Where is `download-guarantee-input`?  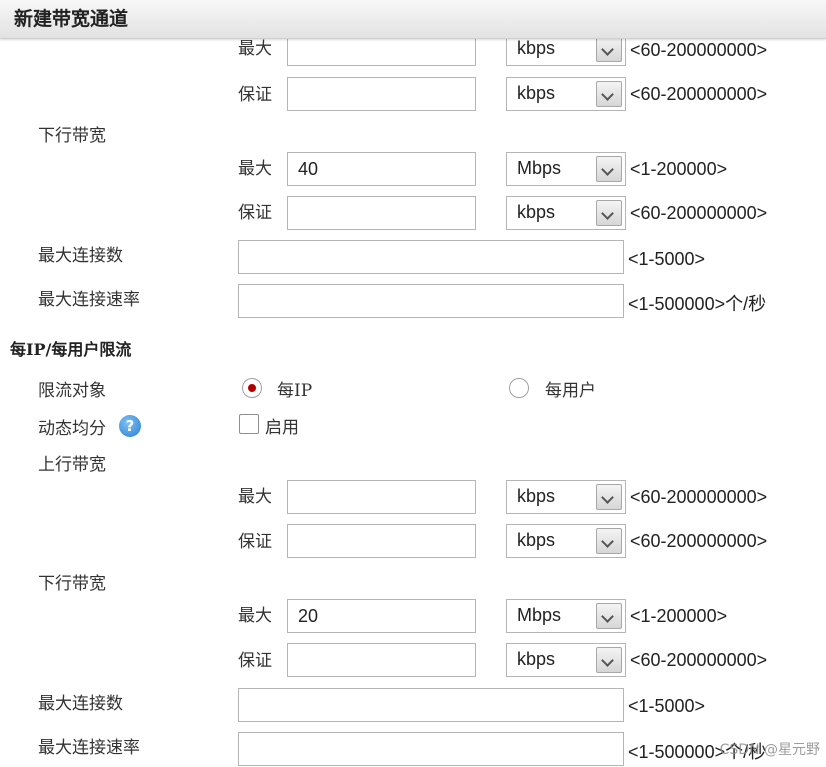 download-guarantee-input is located at coordinates (381, 213).